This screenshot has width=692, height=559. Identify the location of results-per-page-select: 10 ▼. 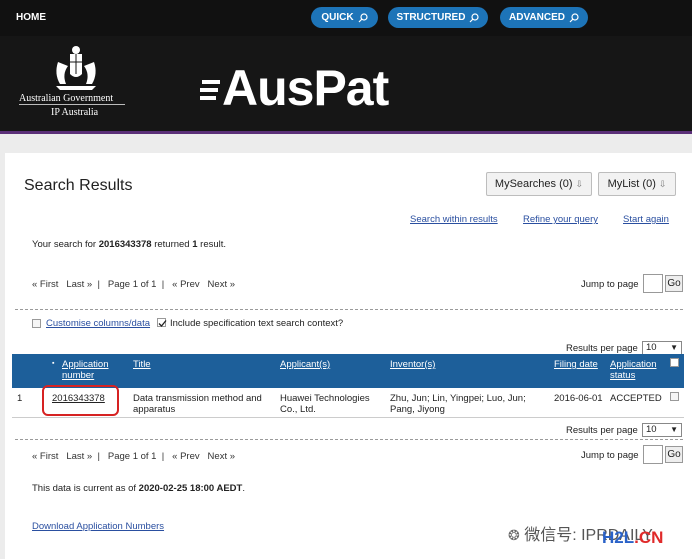
(662, 348).